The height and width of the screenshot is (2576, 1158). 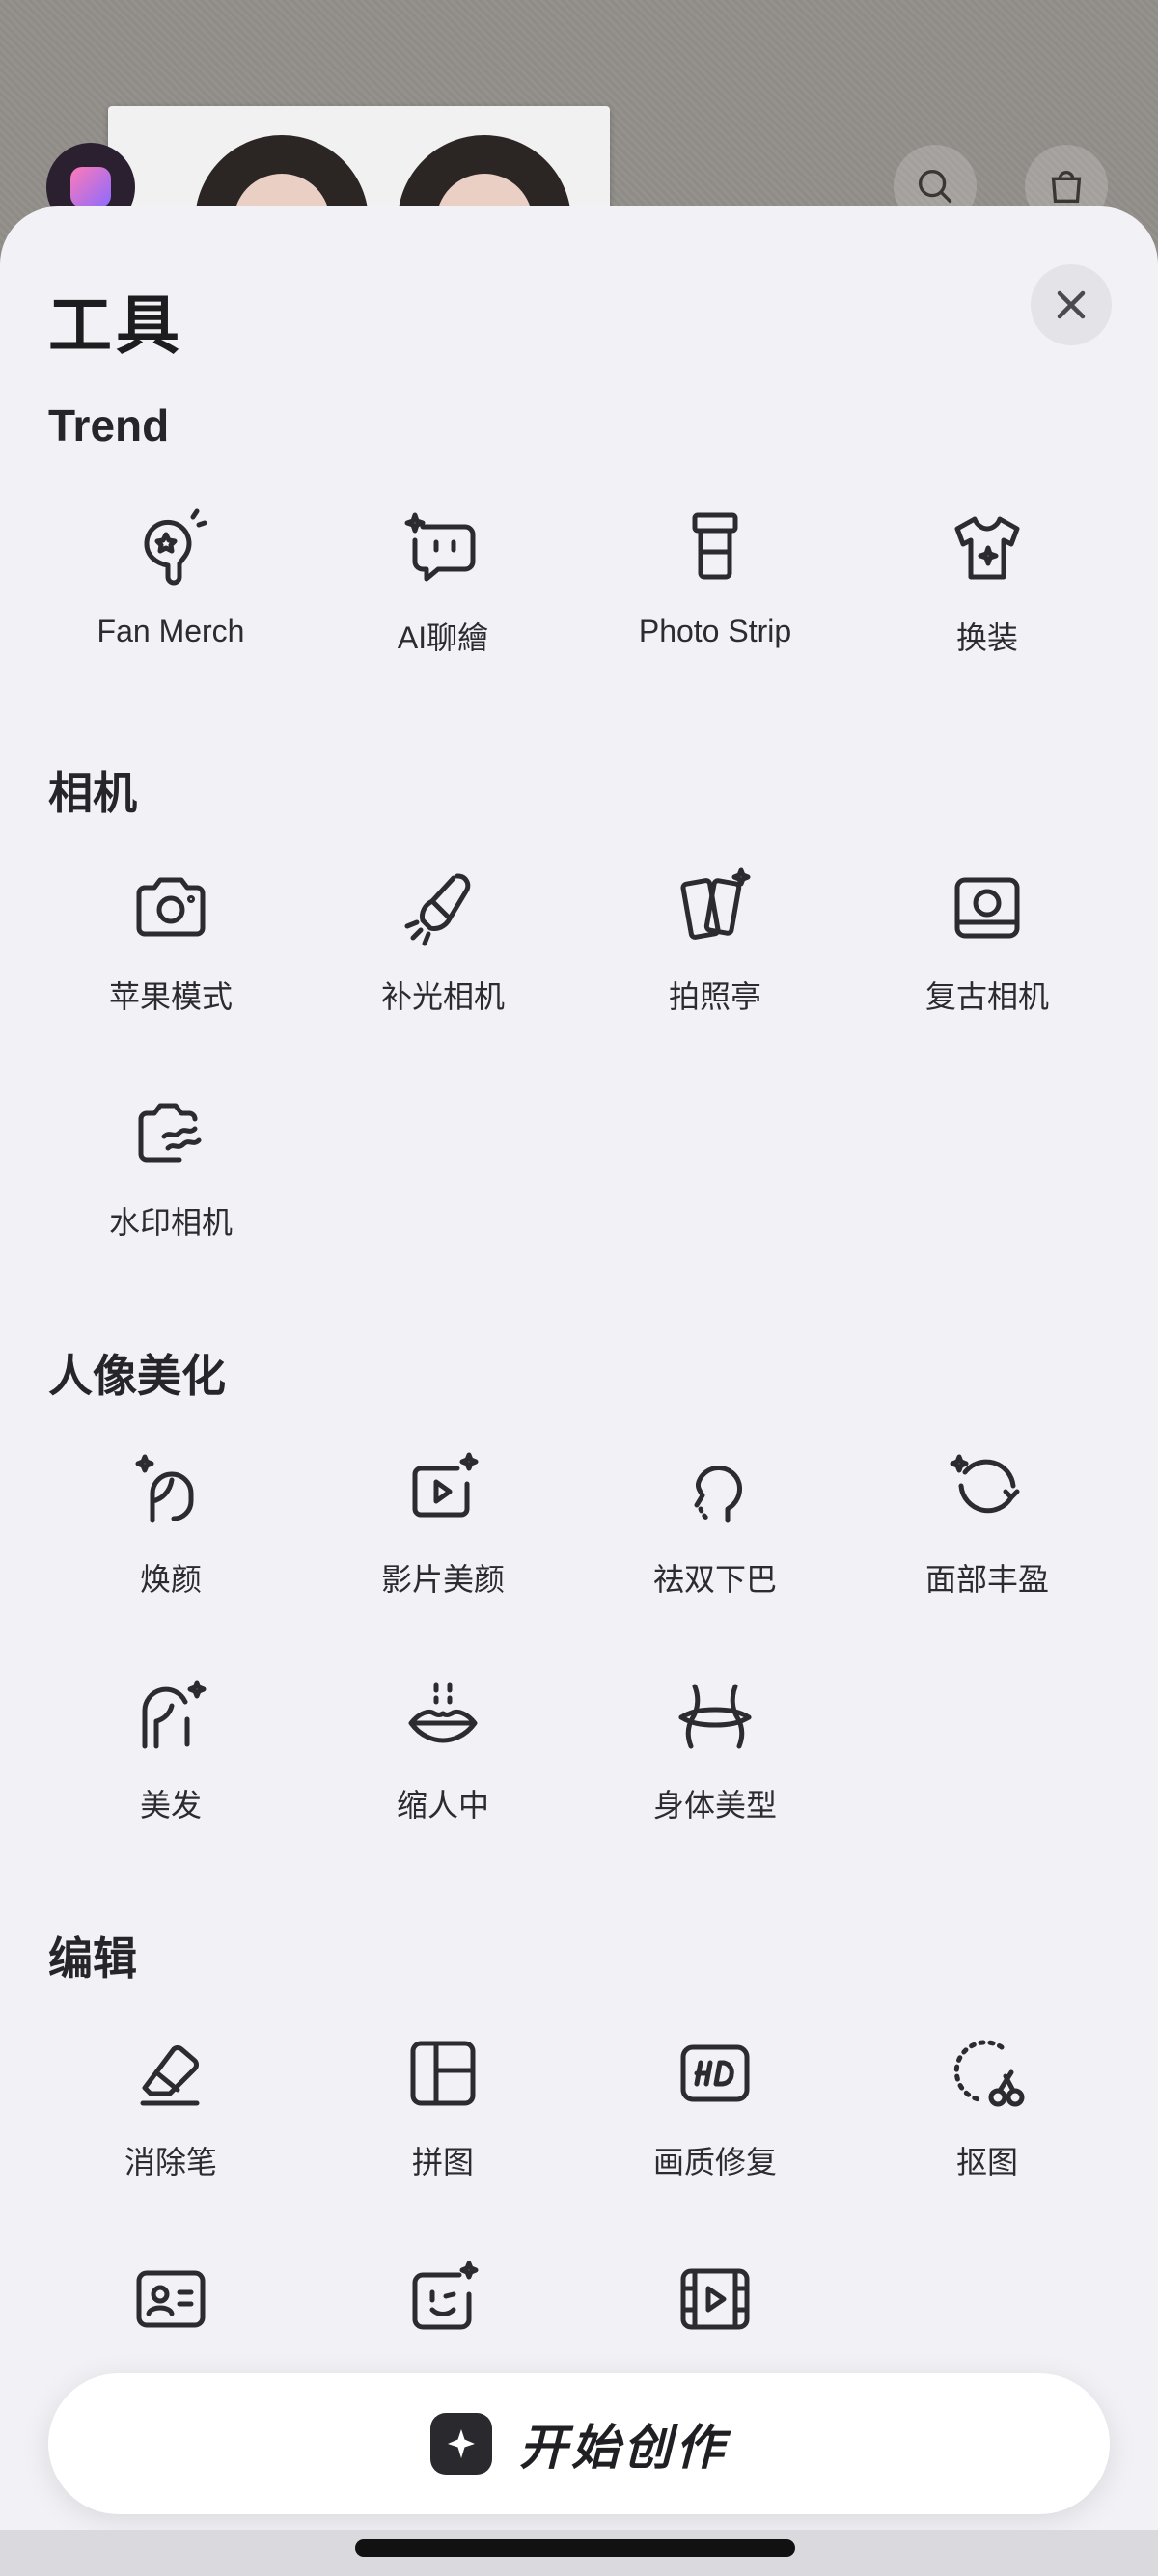 What do you see at coordinates (171, 2126) in the screenshot?
I see `tool-eraser: 消除笔` at bounding box center [171, 2126].